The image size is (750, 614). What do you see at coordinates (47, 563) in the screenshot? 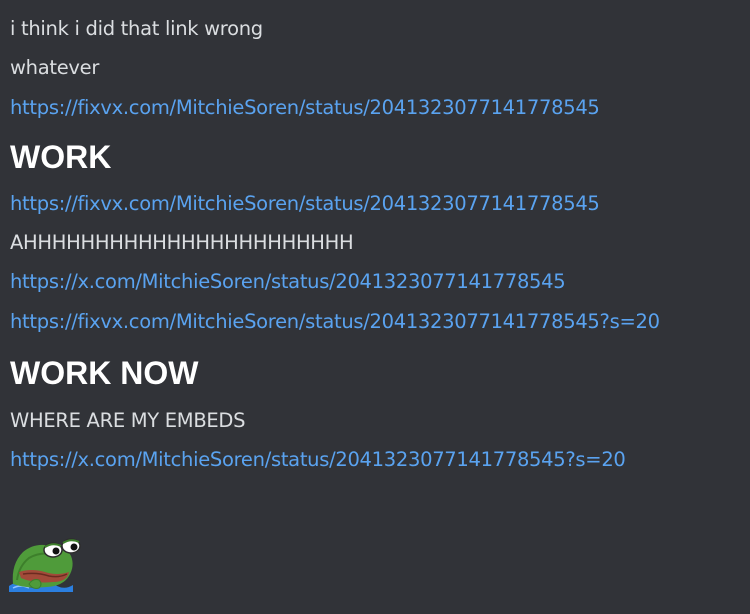
I see `peepo-frog-emoji-icon` at bounding box center [47, 563].